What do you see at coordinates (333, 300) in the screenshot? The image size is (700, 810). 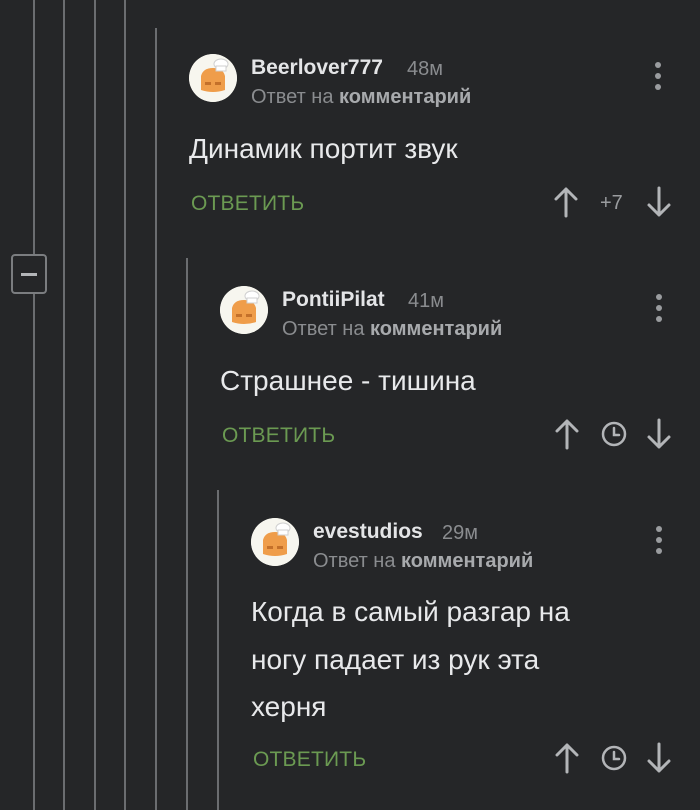 I see `author-name: PontiiPilat` at bounding box center [333, 300].